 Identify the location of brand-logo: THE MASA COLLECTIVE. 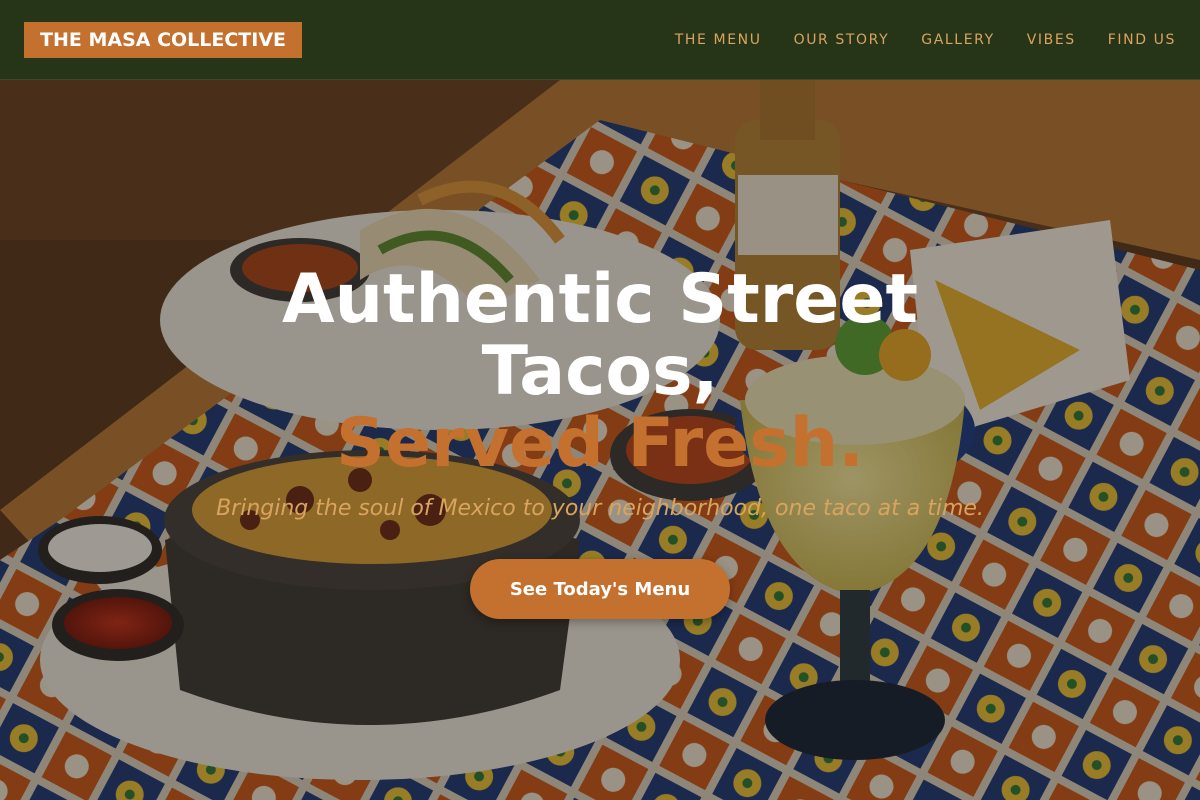
(163, 40).